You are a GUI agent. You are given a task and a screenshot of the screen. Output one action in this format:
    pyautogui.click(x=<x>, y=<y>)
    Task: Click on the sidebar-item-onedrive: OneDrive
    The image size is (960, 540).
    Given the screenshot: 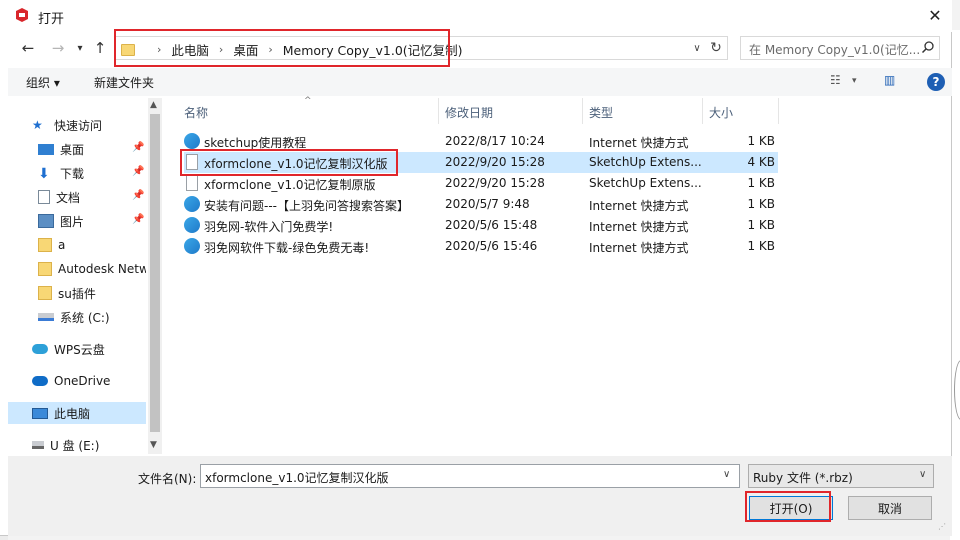 What is the action you would take?
    pyautogui.click(x=89, y=381)
    